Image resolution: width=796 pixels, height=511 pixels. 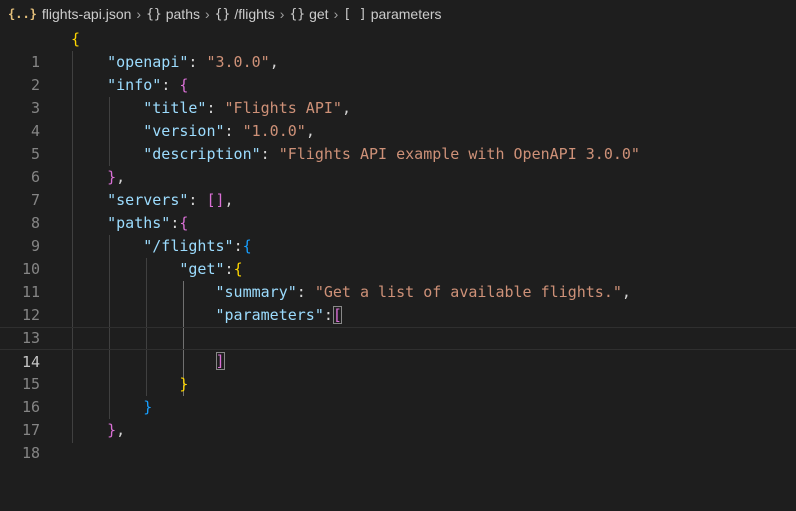 What do you see at coordinates (398, 233) in the screenshot?
I see `code-line: 9 "paths":{` at bounding box center [398, 233].